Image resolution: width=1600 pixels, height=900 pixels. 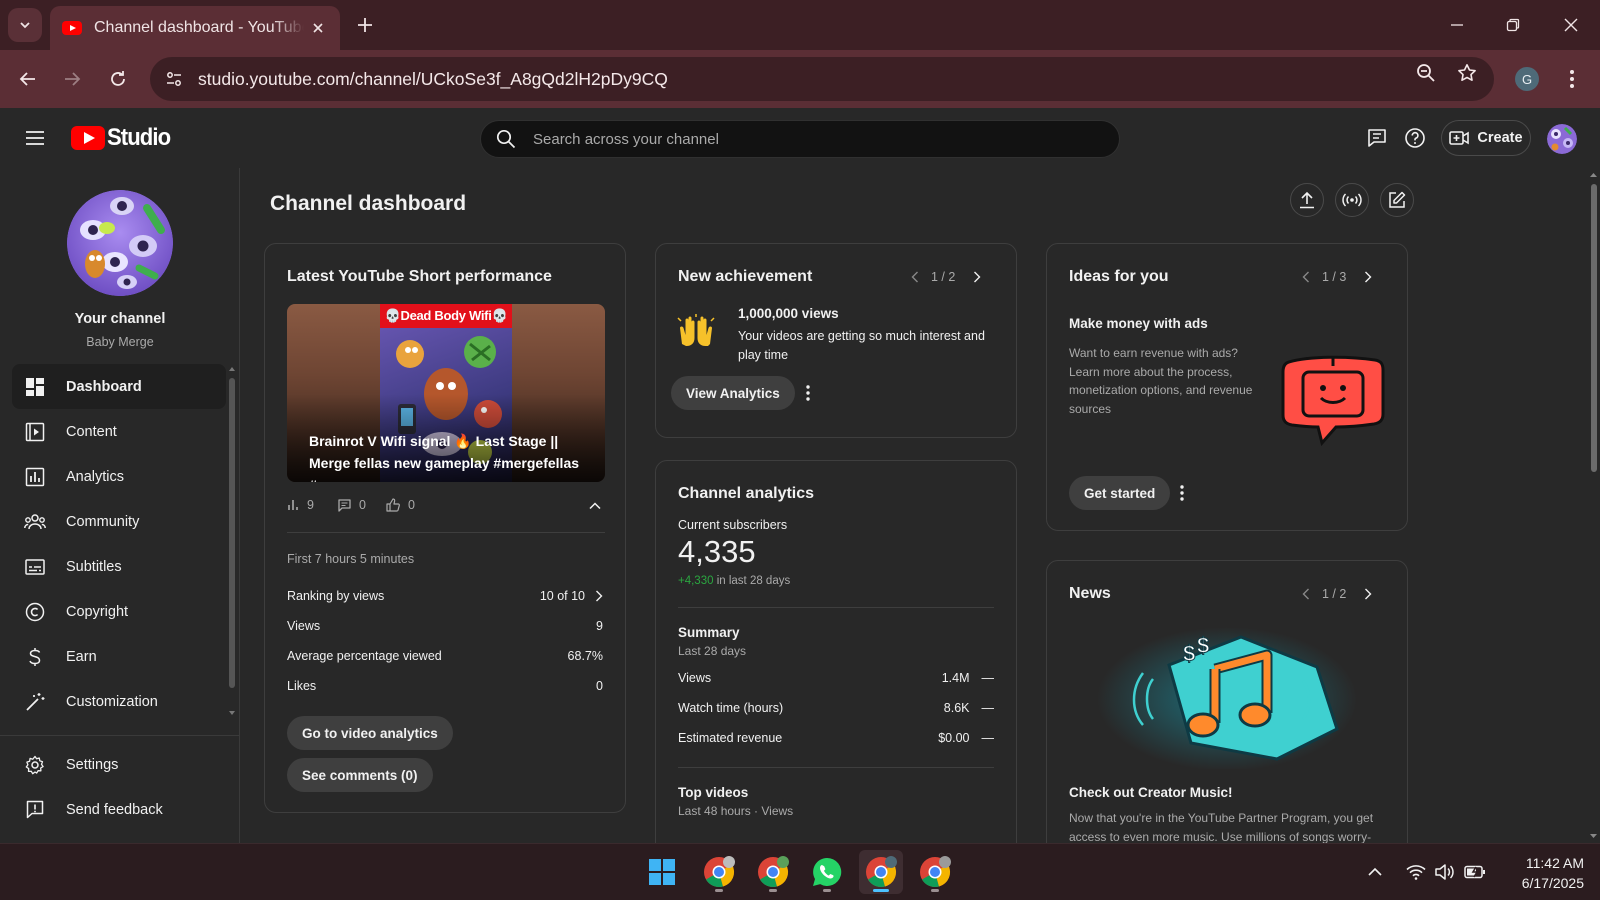 I want to click on page-scroll-thumb, so click(x=1594, y=328).